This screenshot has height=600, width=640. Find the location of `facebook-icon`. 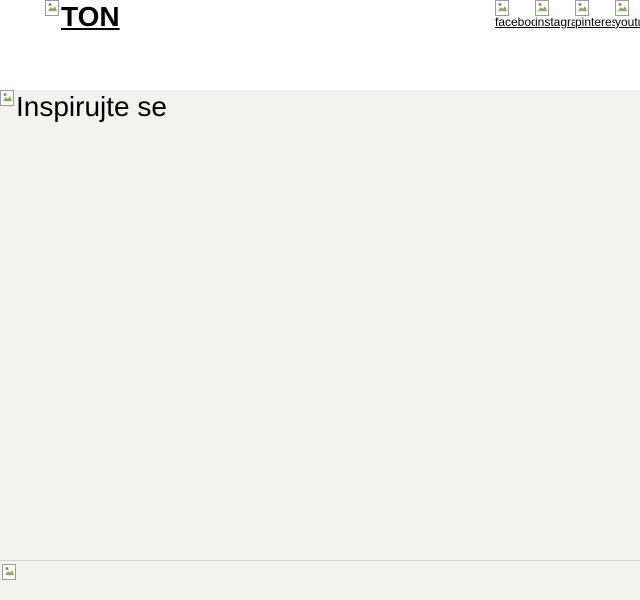

facebook-icon is located at coordinates (502, 8).